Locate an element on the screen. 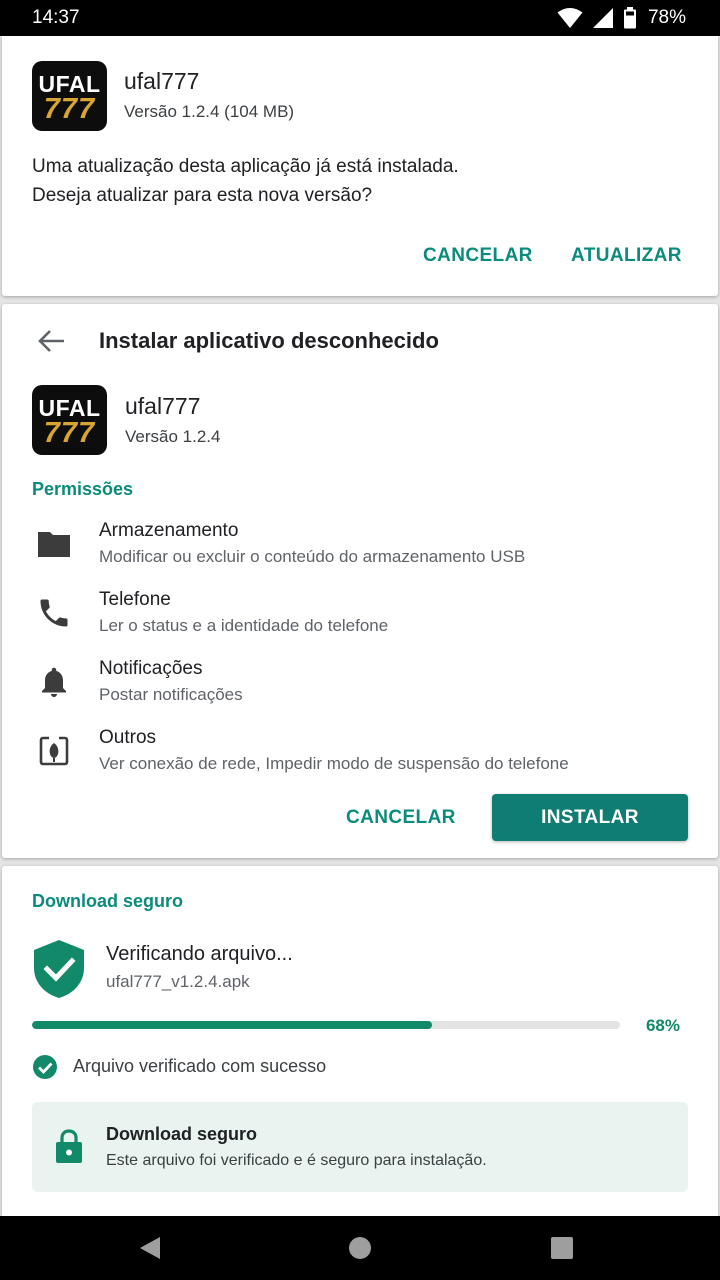 The image size is (720, 1280). lock-icon is located at coordinates (69, 1146).